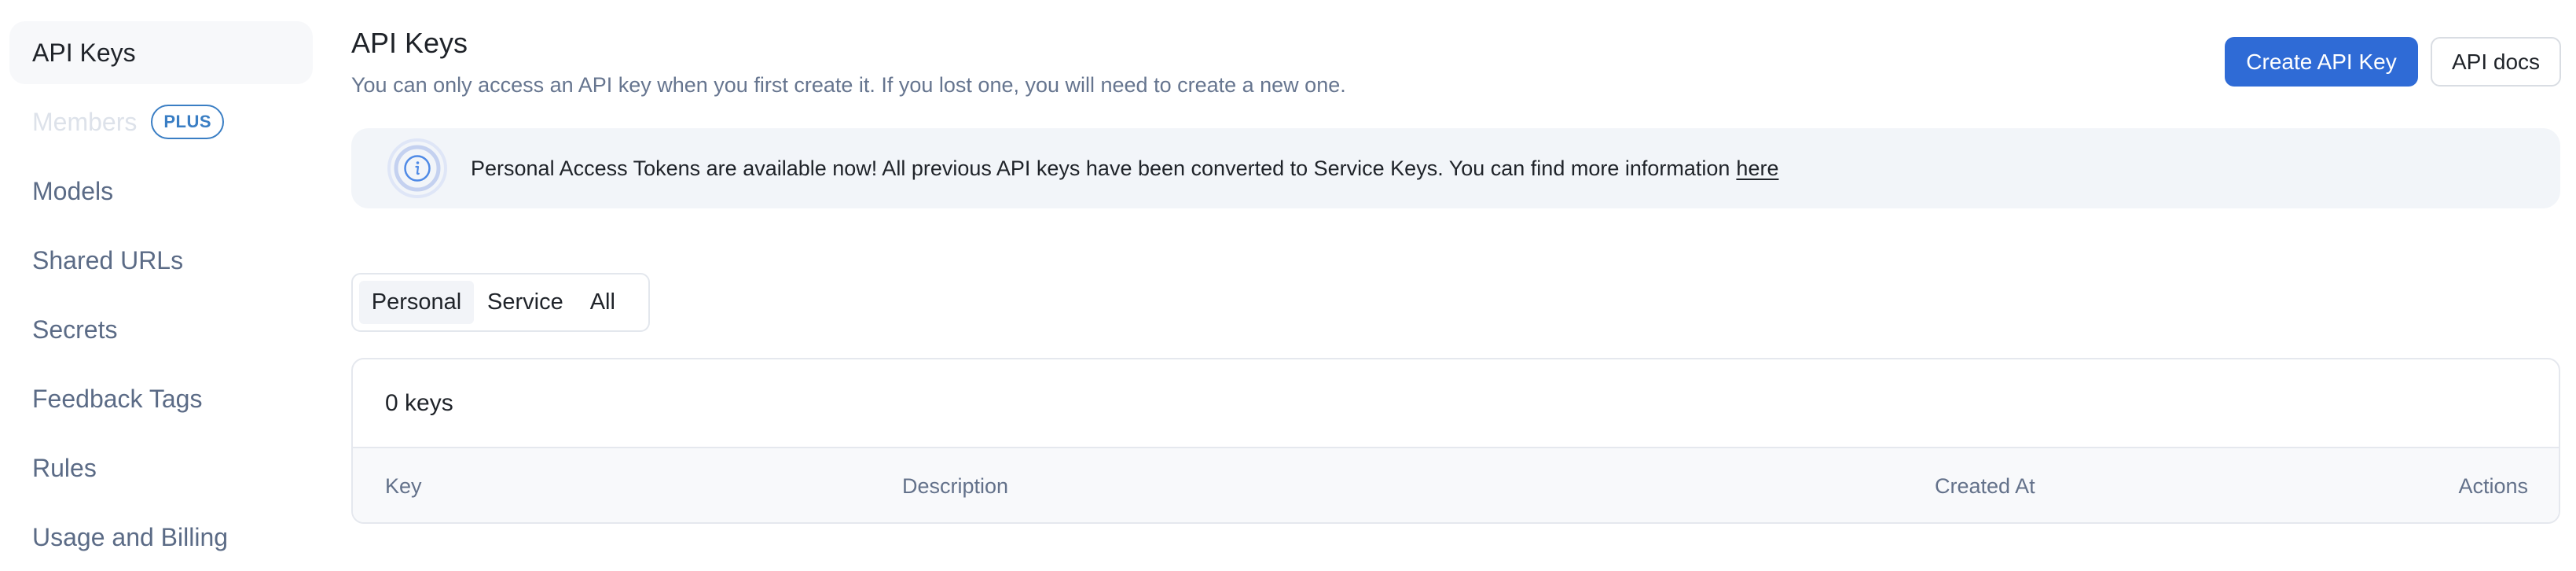 Image resolution: width=2576 pixels, height=571 pixels. I want to click on sidebar-item-label: Members, so click(85, 121).